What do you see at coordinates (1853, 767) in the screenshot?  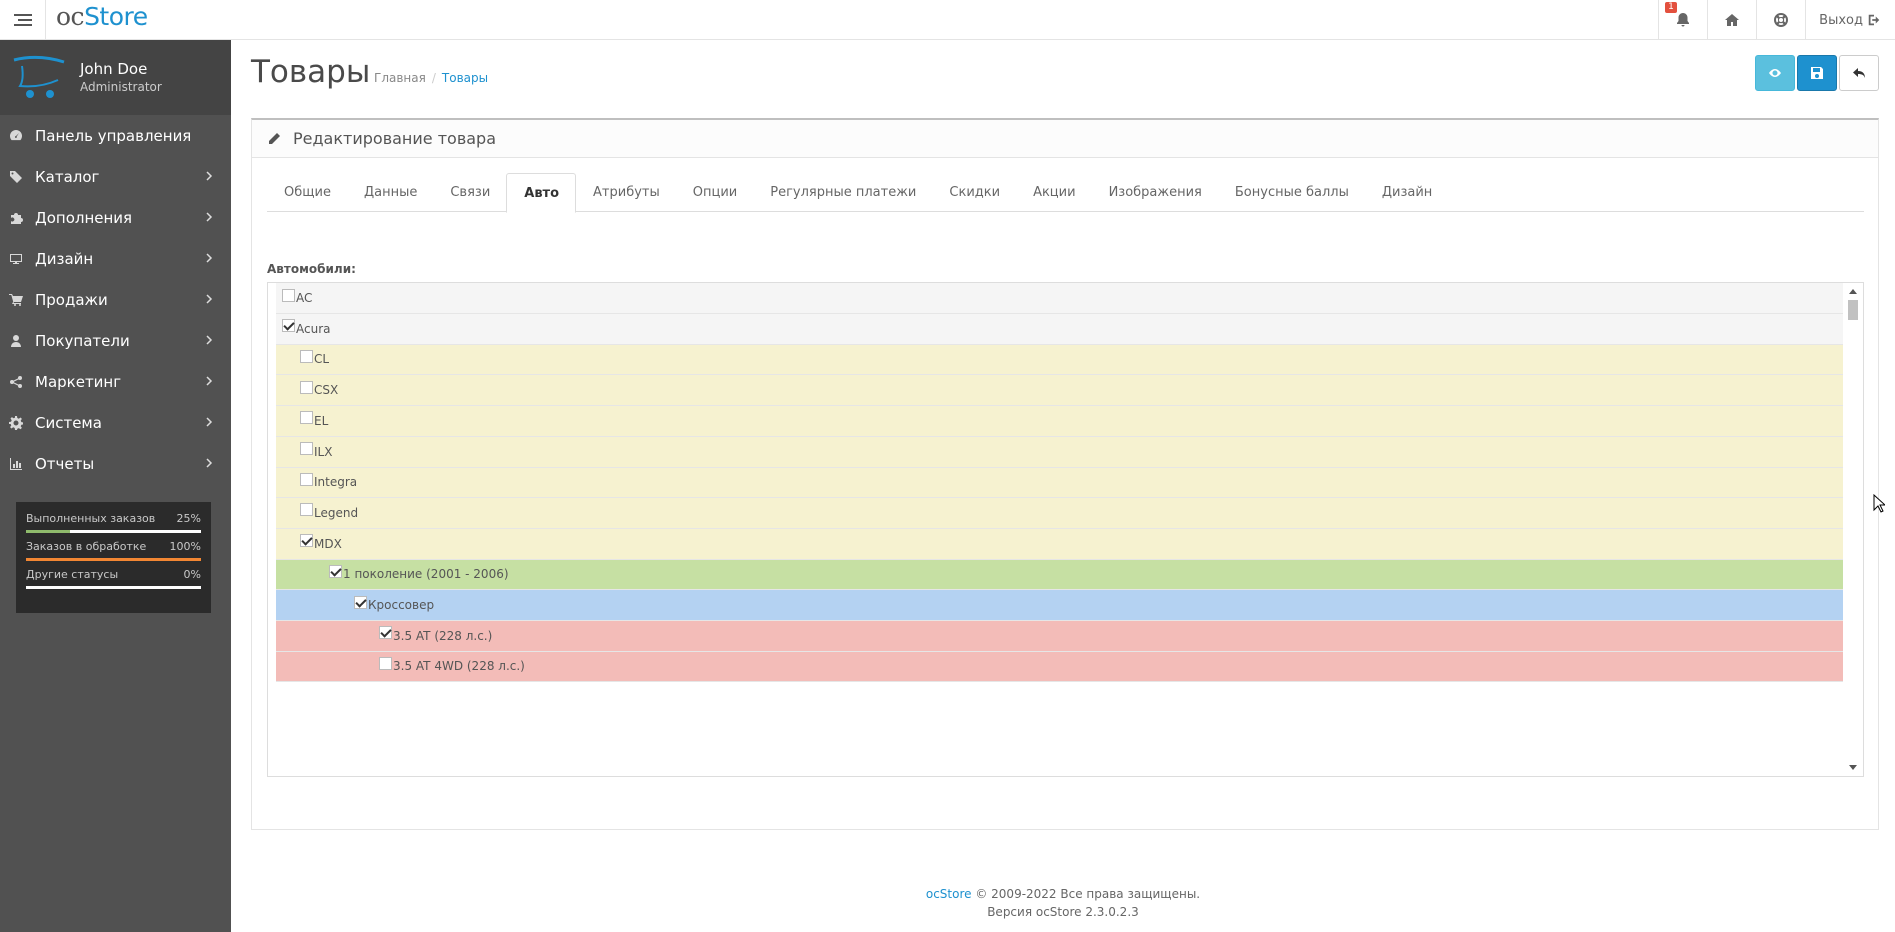 I see `scroll-down-arrow` at bounding box center [1853, 767].